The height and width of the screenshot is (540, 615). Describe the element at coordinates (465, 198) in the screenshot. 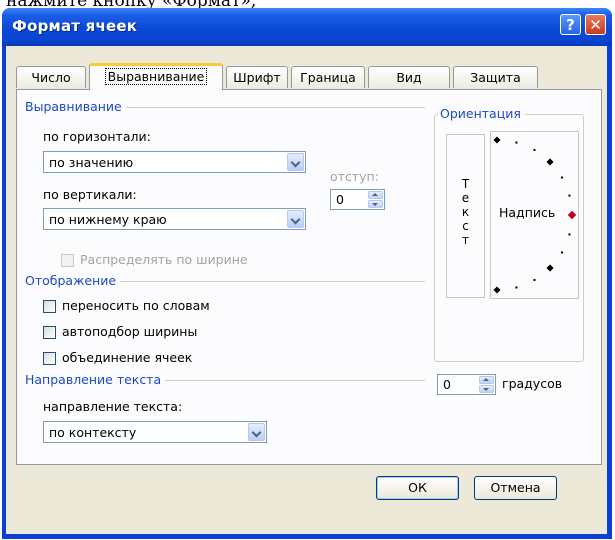

I see `vertical-text-char: е` at that location.